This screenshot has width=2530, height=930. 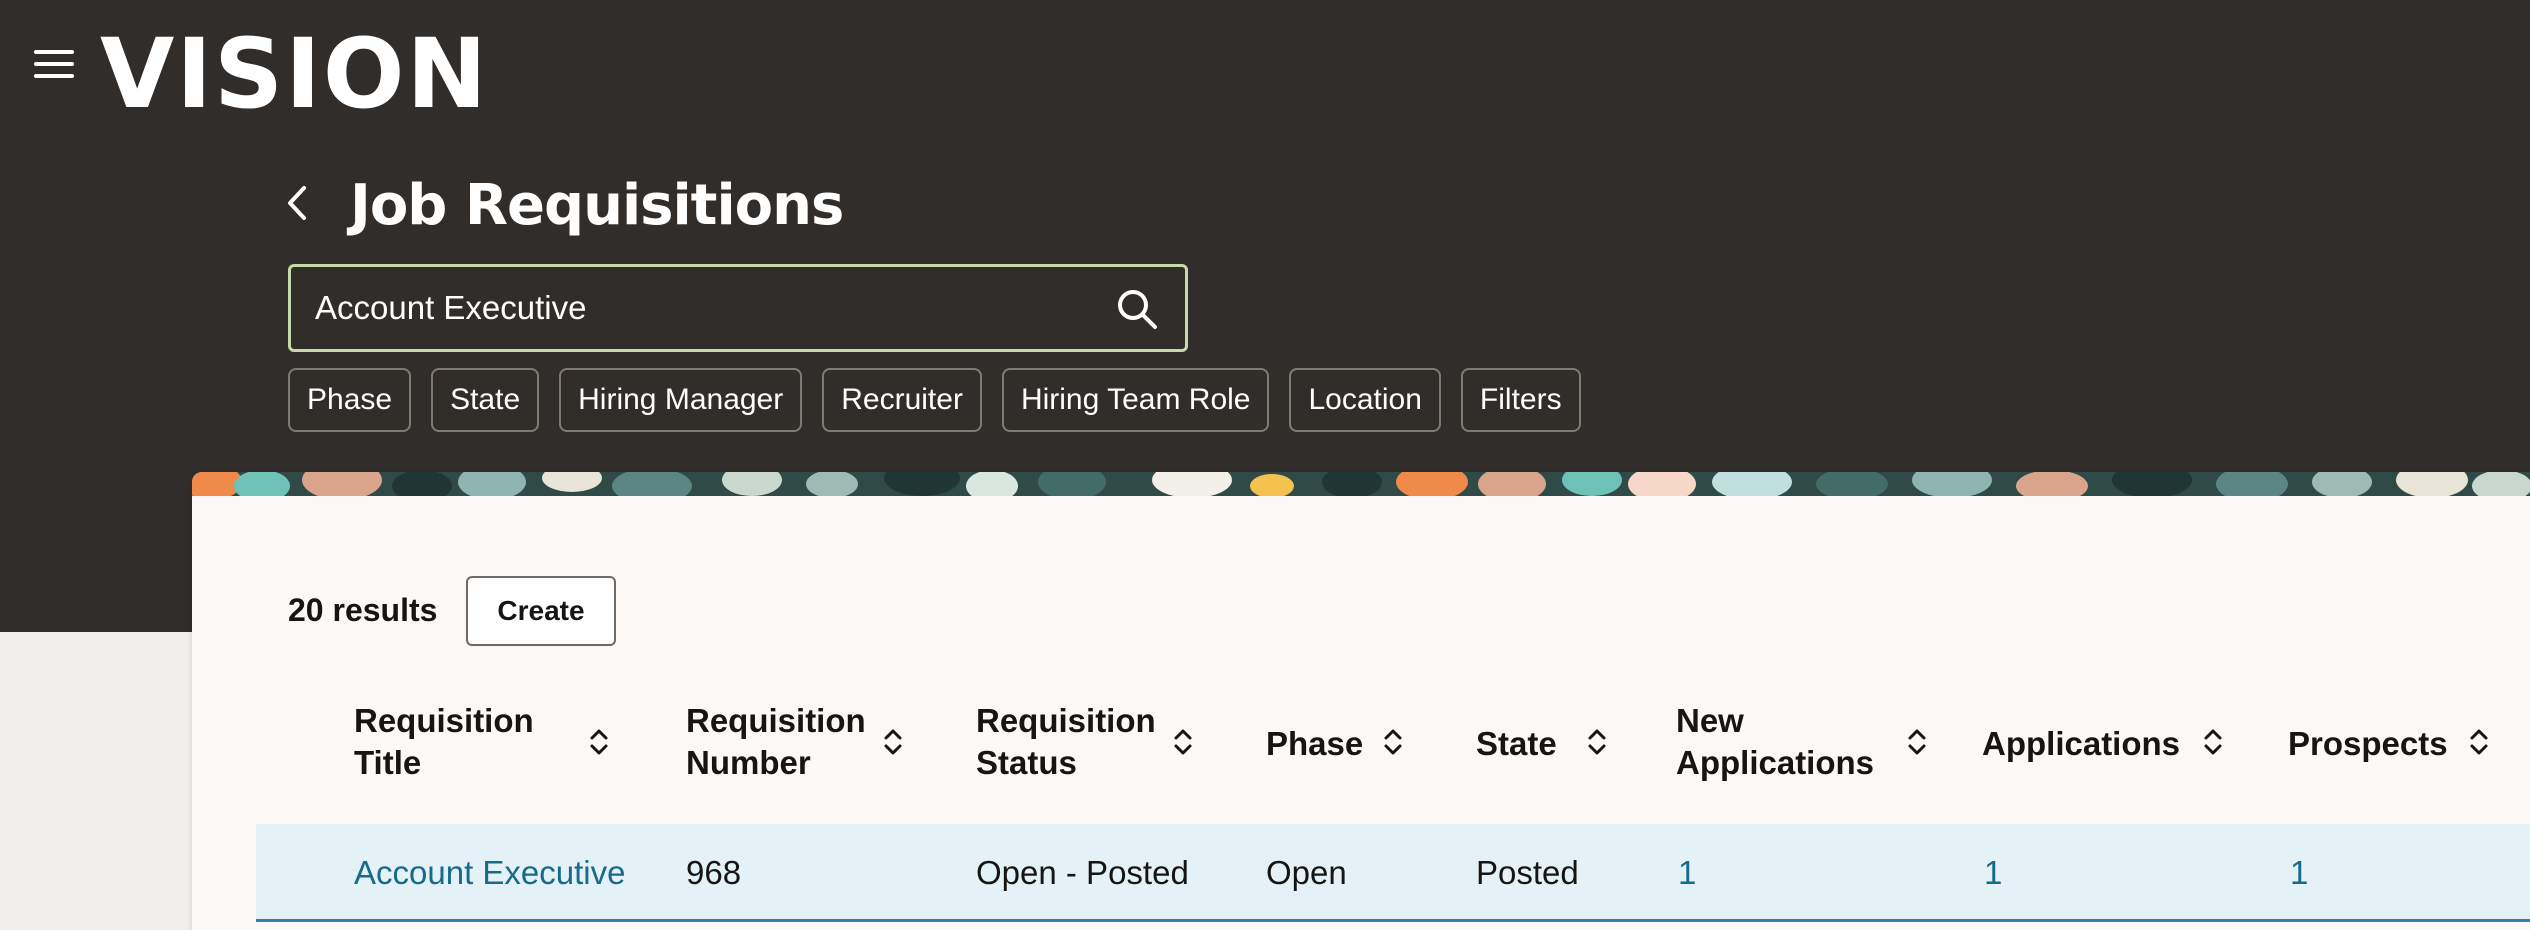 What do you see at coordinates (776, 741) in the screenshot?
I see `column-header-label: Requisition Number` at bounding box center [776, 741].